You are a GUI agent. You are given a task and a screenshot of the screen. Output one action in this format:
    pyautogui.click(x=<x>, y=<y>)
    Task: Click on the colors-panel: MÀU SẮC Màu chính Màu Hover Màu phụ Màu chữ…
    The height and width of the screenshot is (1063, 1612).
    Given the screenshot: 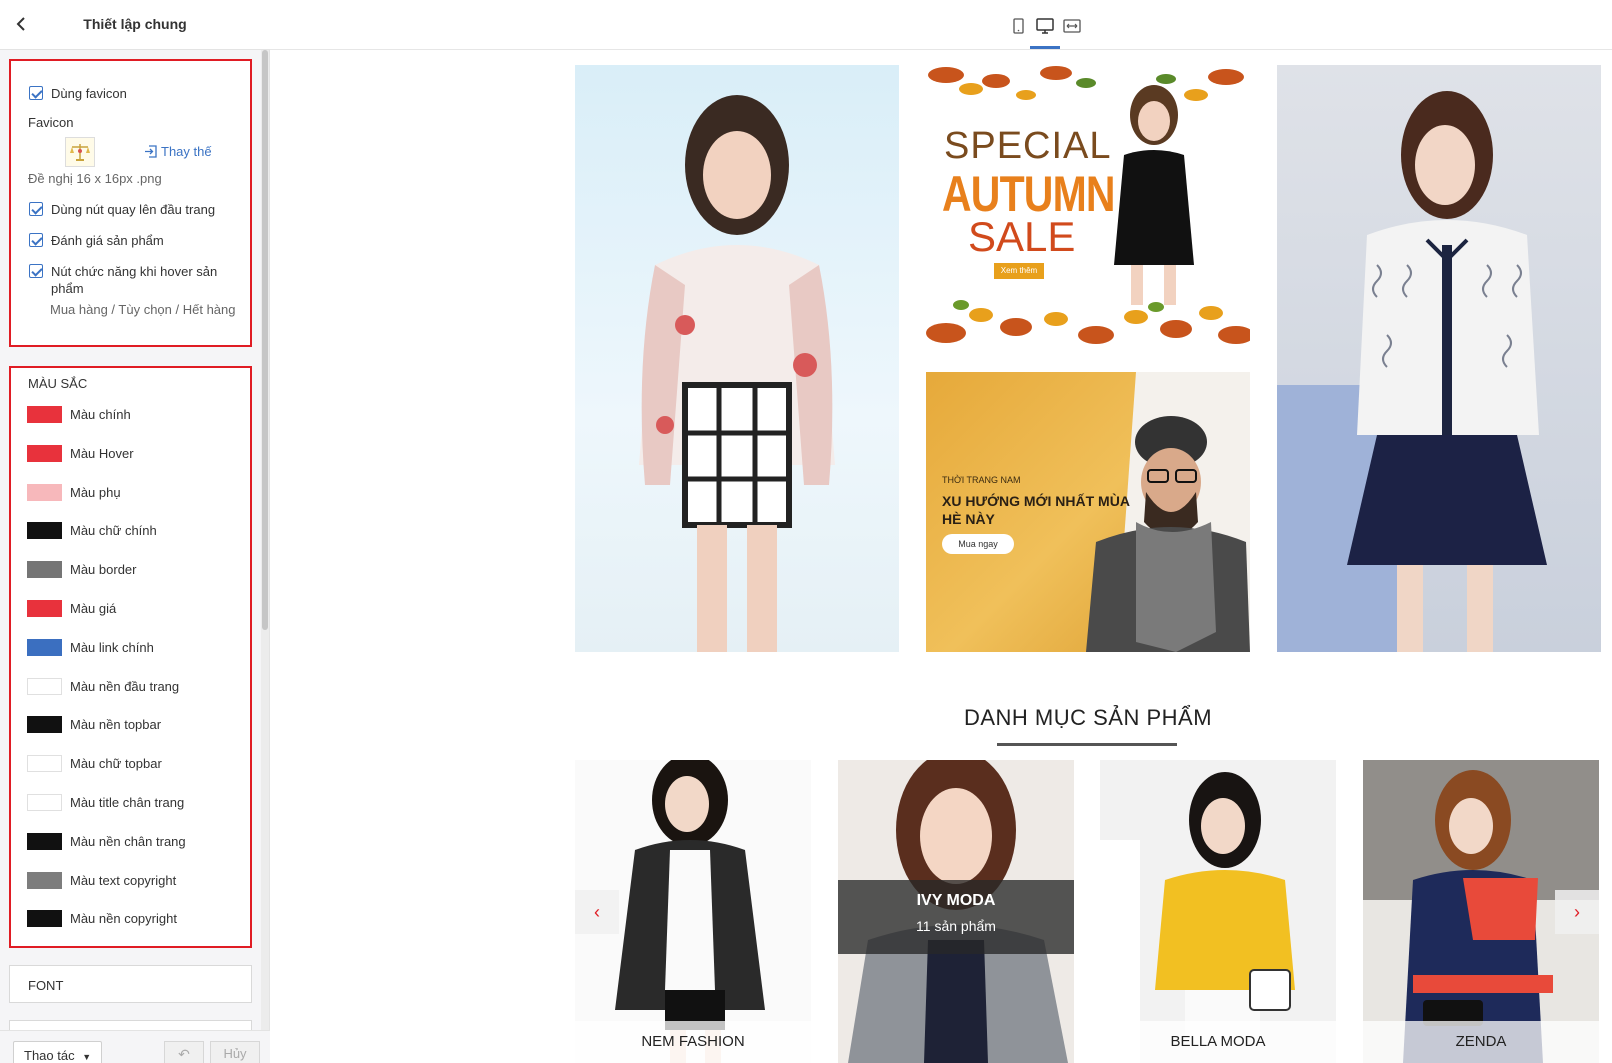 What is the action you would take?
    pyautogui.click(x=130, y=657)
    